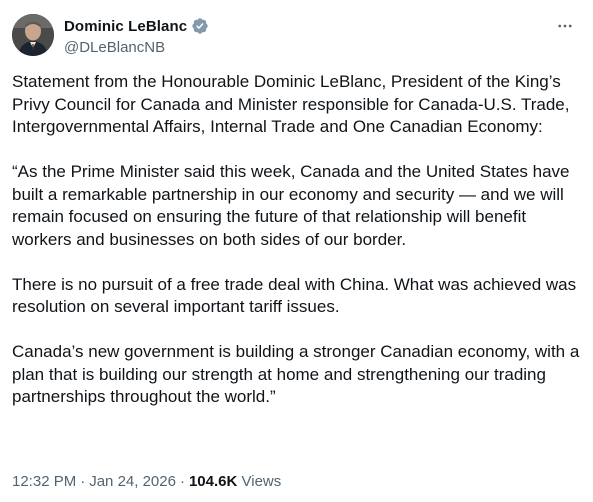 The height and width of the screenshot is (502, 593). Describe the element at coordinates (44, 481) in the screenshot. I see `tweet-time: 12:32 PM` at that location.